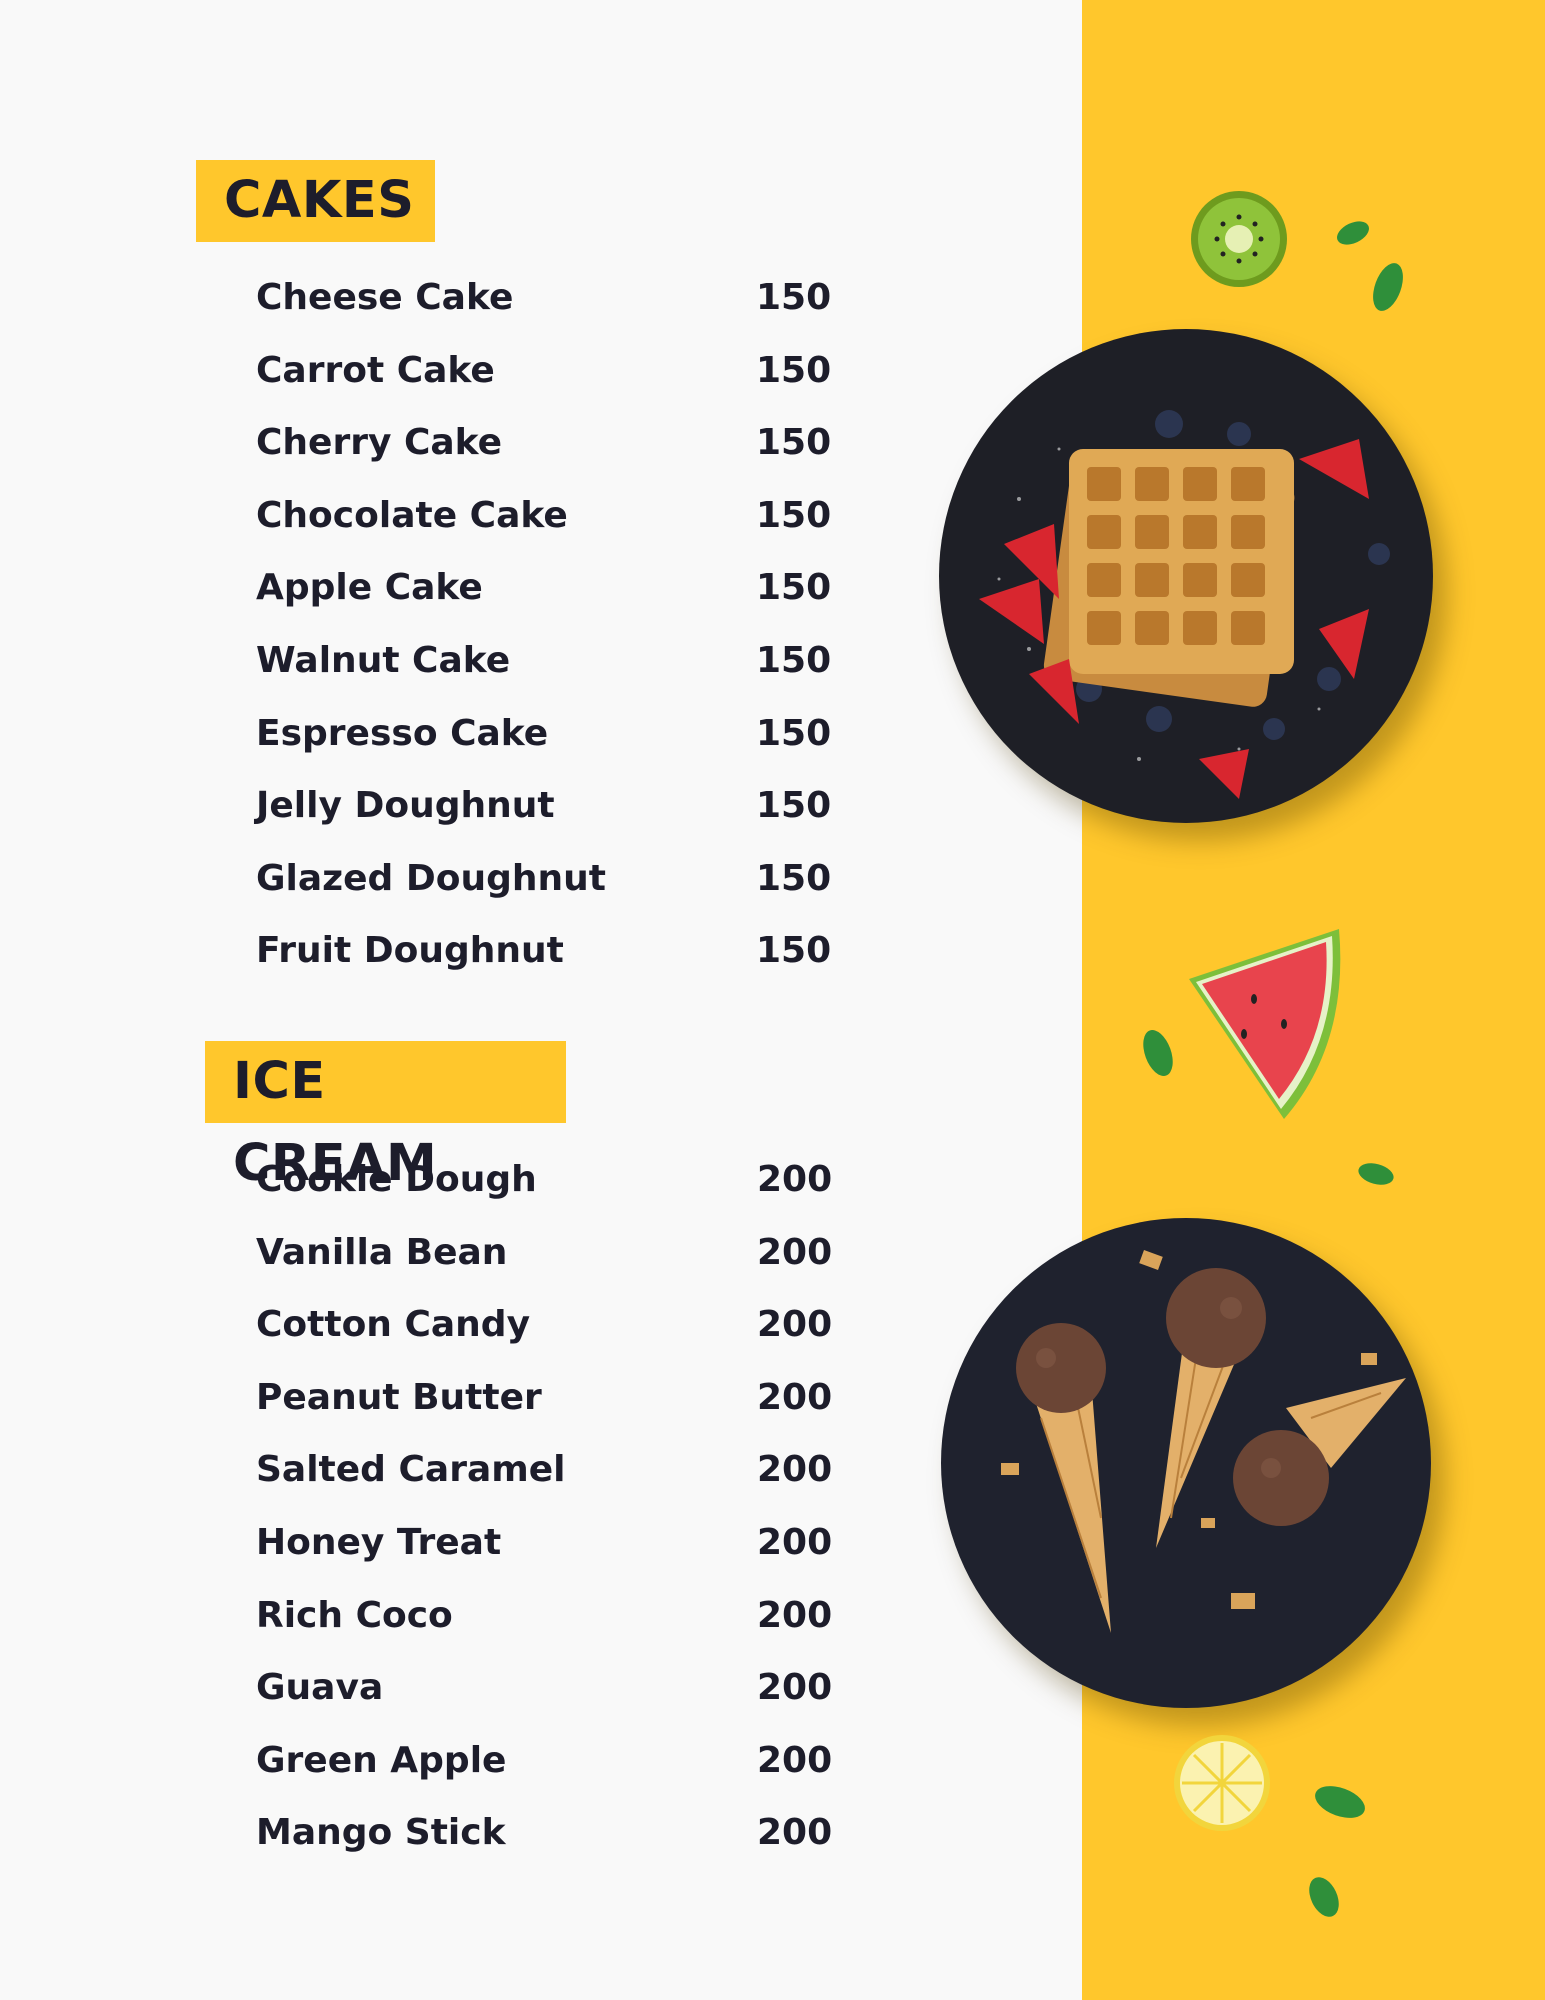 This screenshot has width=1545, height=2000. What do you see at coordinates (556, 806) in the screenshot?
I see `list-item: Jelly Doughnut 150` at bounding box center [556, 806].